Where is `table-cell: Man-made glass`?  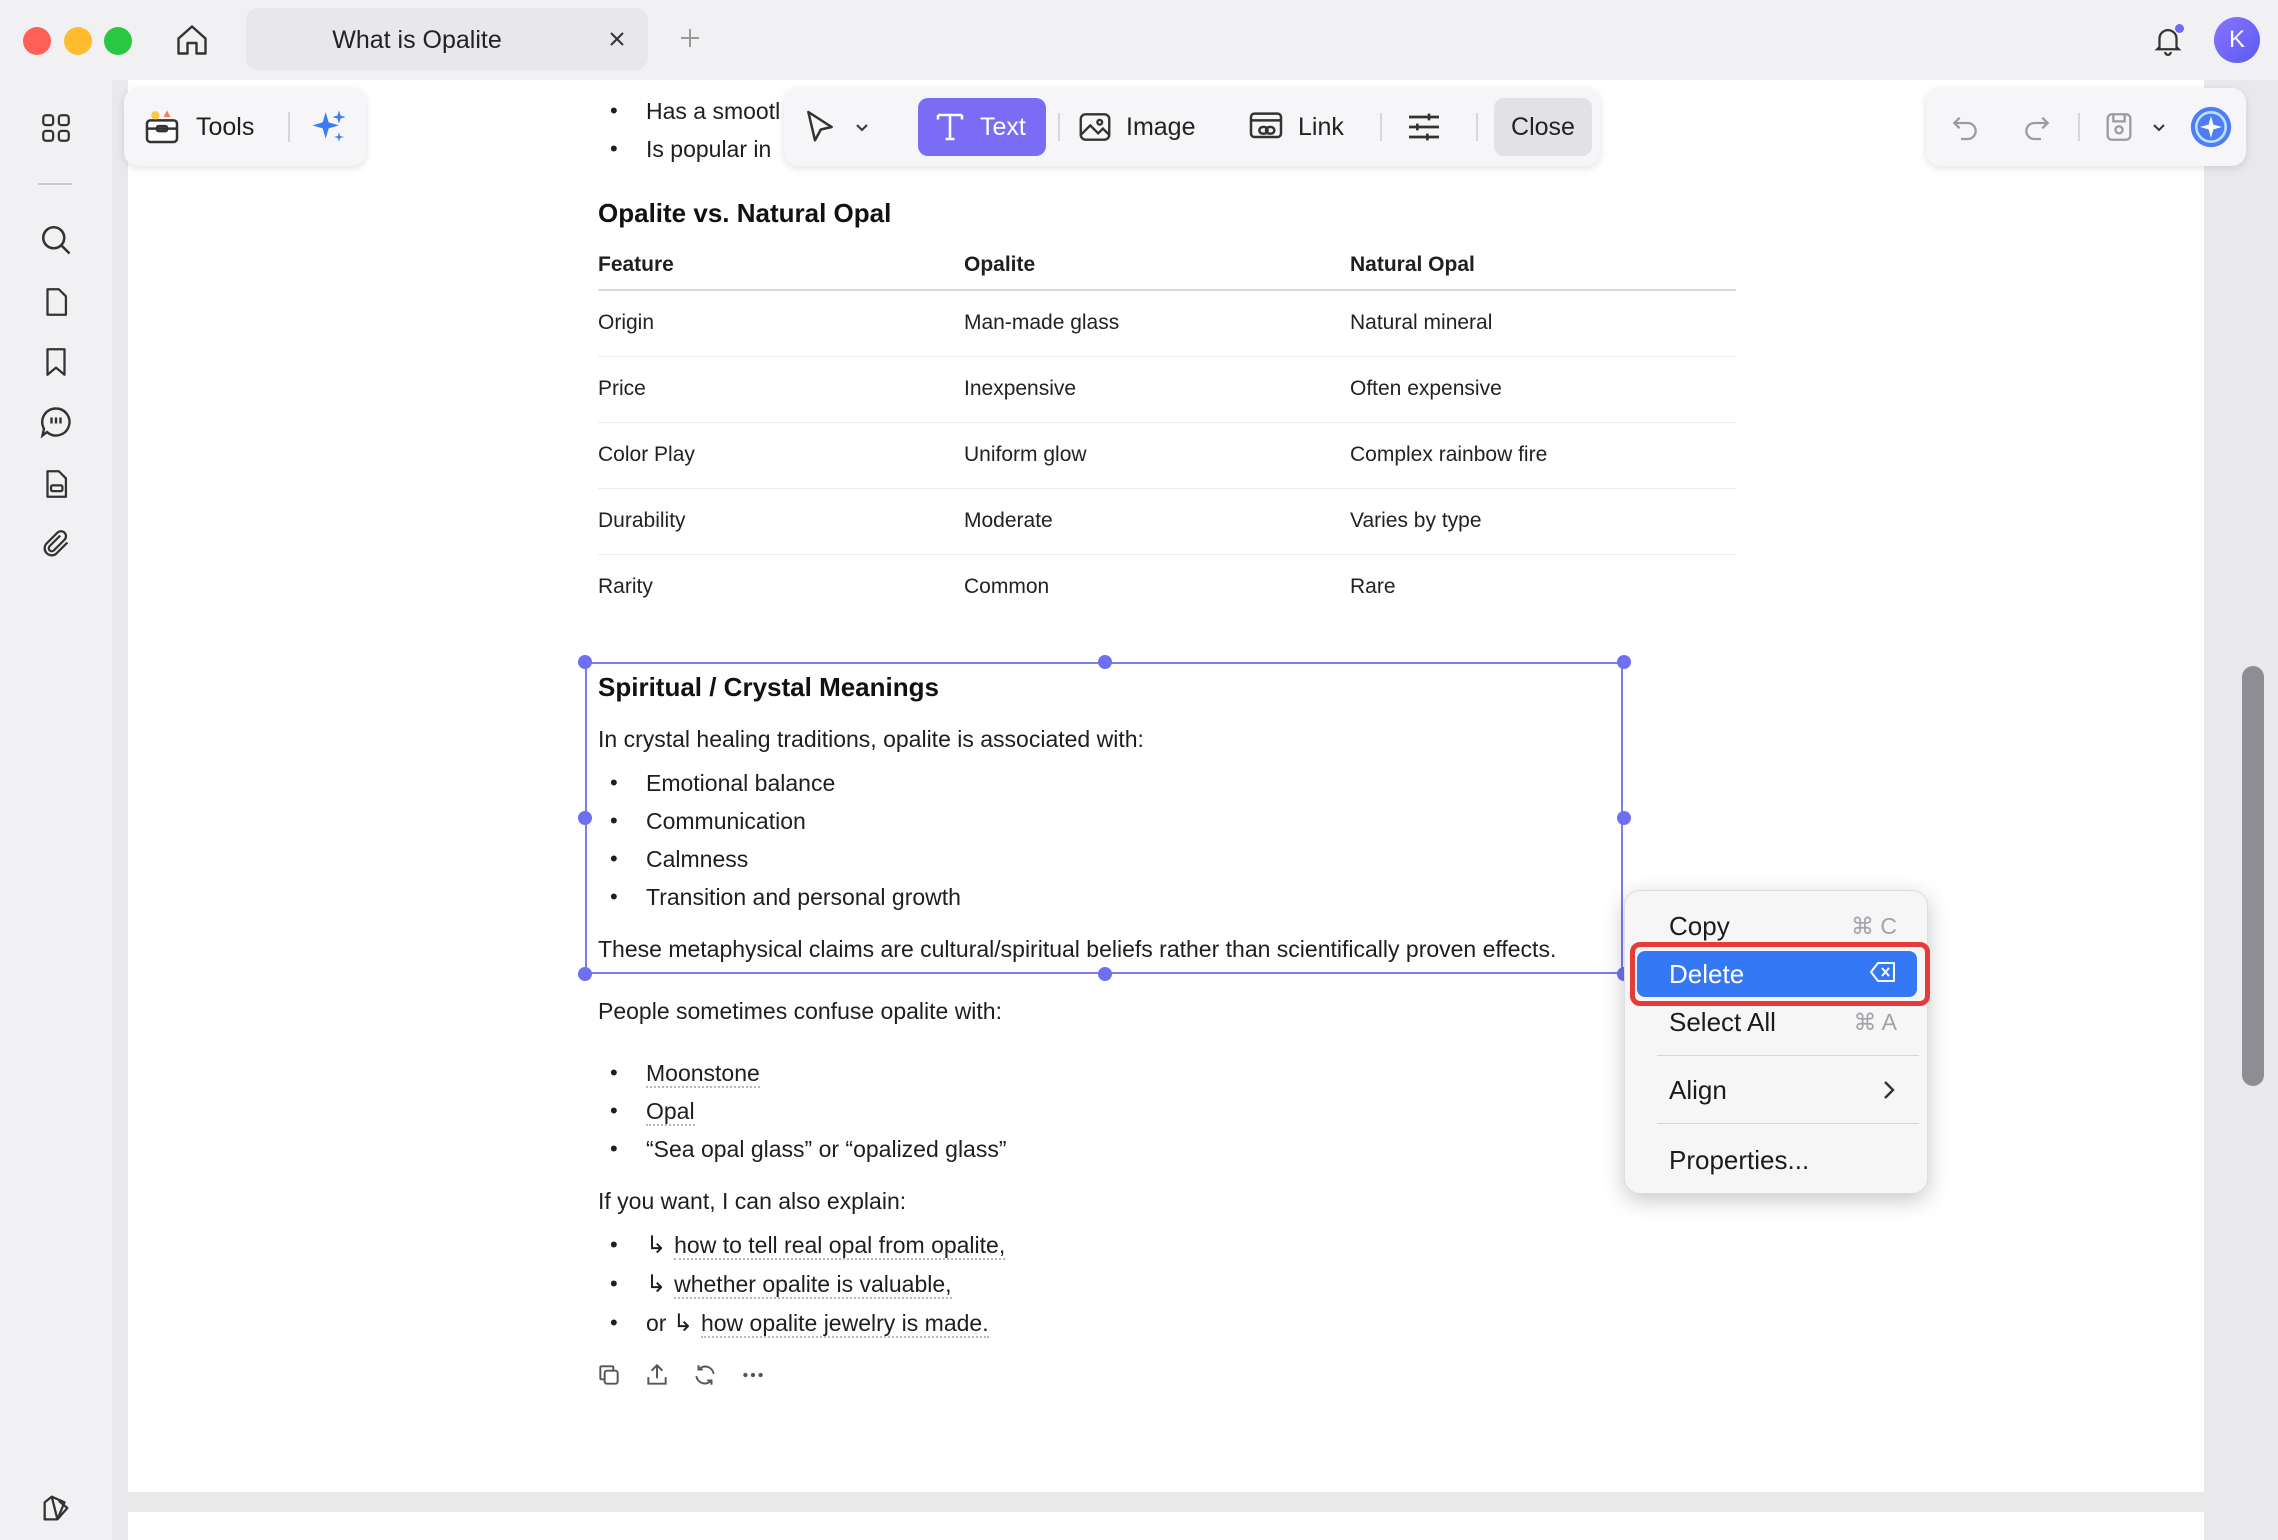
table-cell: Man-made glass is located at coordinates (1157, 323).